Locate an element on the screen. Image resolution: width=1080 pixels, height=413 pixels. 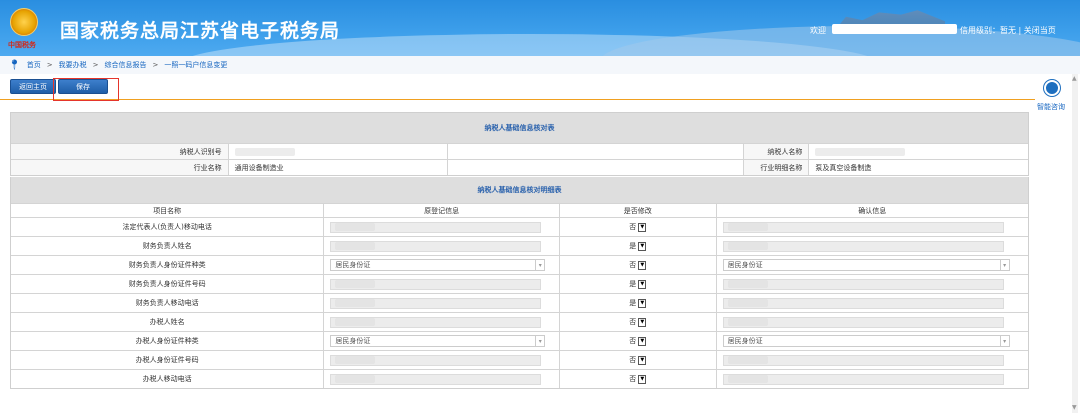
item-name: 办税人身份证件号码 is located at coordinates (168, 360).